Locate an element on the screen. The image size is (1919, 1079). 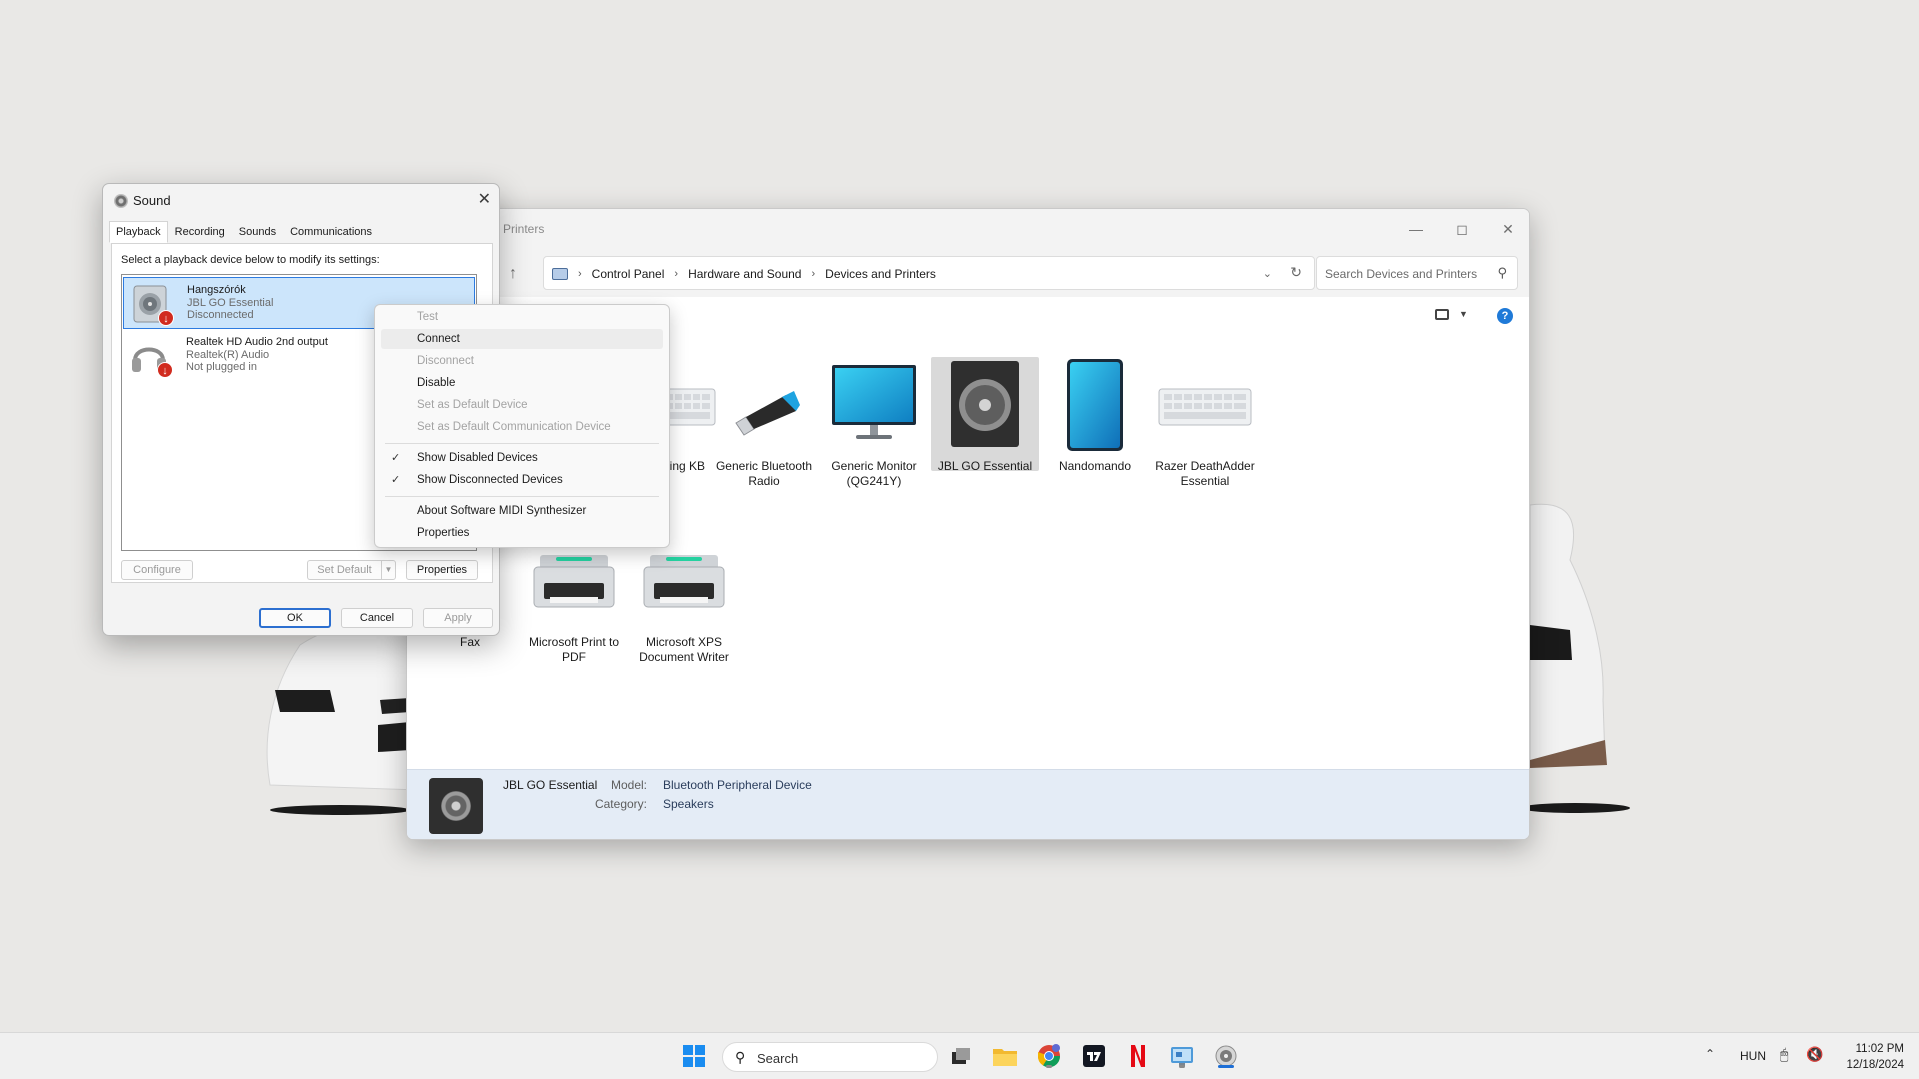
refresh-icon: ↻ is located at coordinates (1296, 272).